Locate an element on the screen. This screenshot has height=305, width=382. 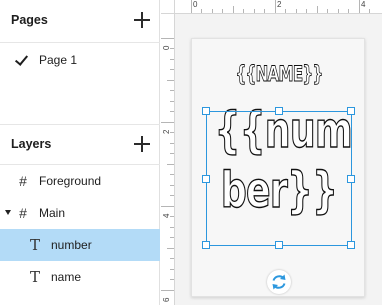
rotate-icon is located at coordinates (279, 282).